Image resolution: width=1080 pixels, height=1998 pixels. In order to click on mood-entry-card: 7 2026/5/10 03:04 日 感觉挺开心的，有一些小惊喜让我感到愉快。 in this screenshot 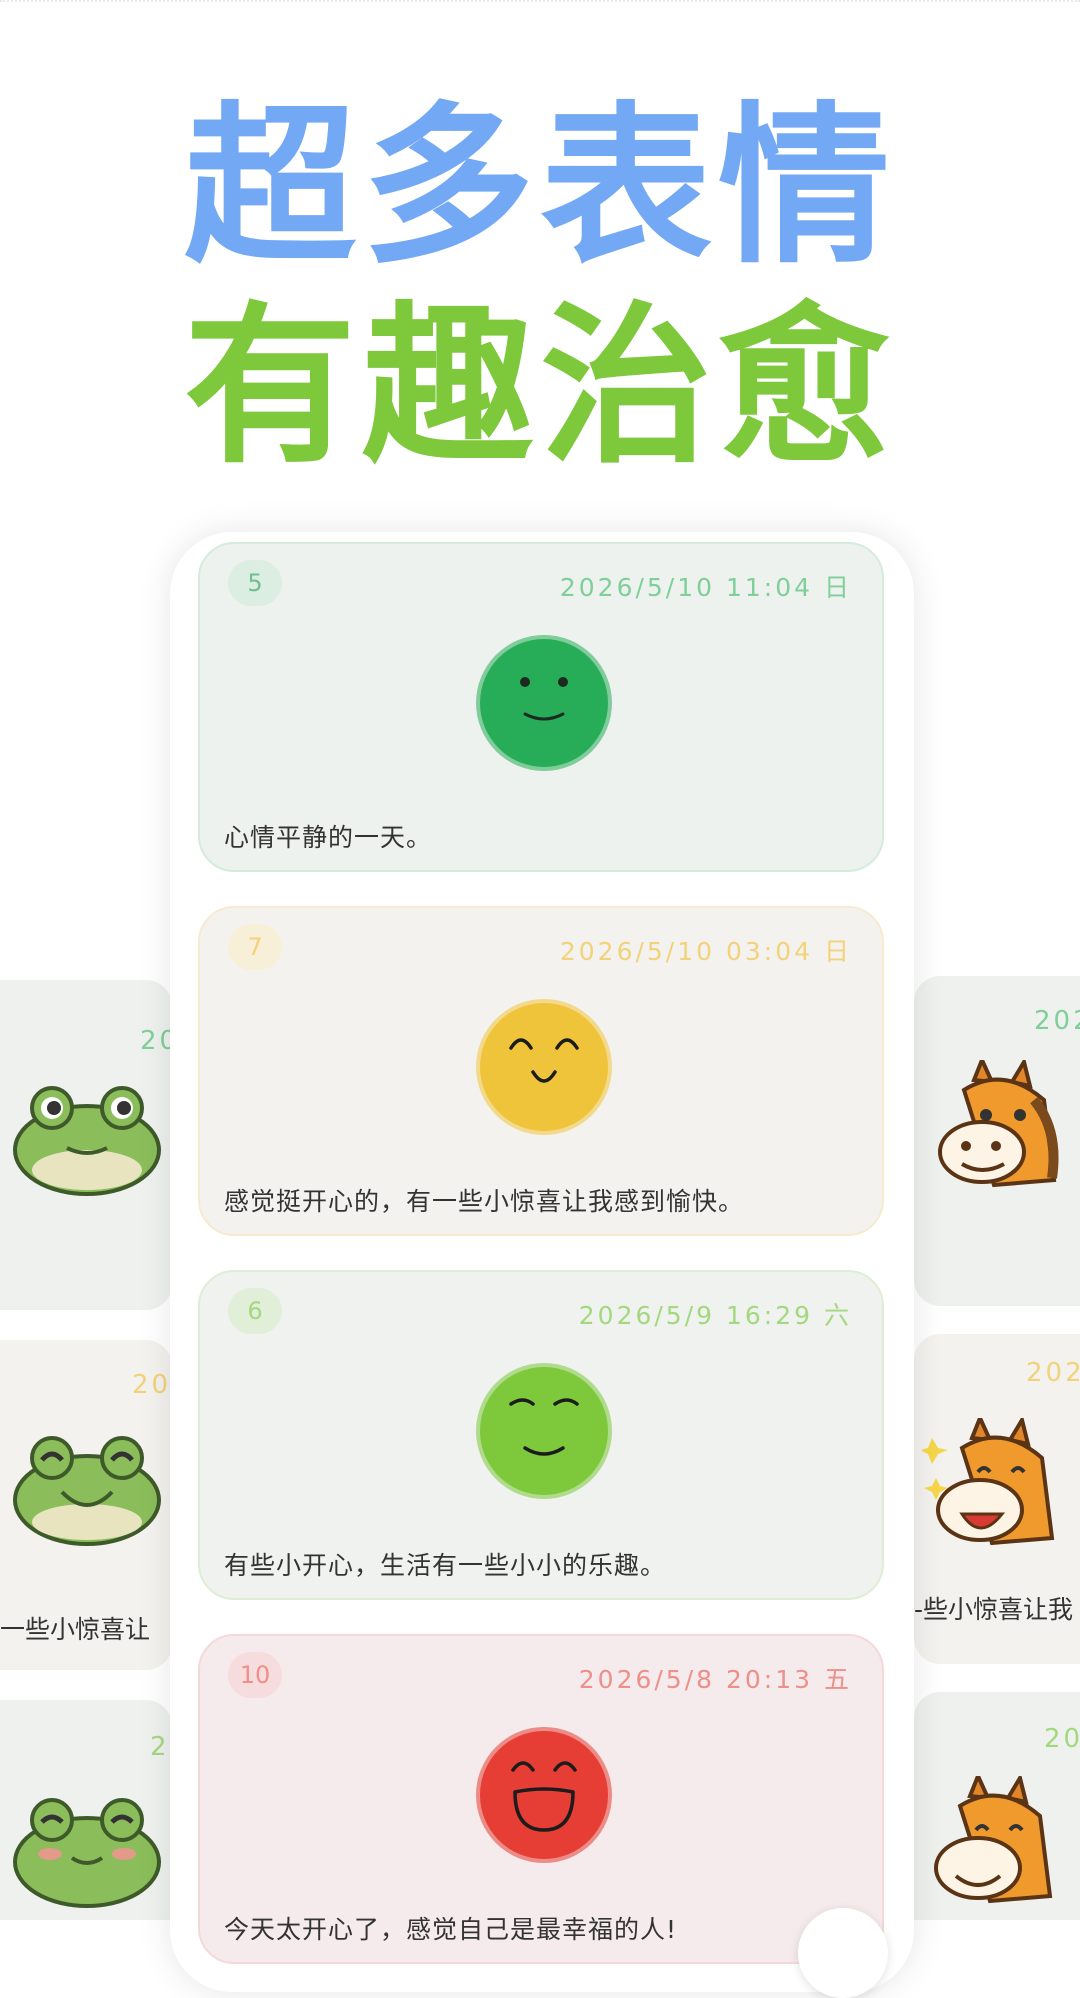, I will do `click(541, 1071)`.